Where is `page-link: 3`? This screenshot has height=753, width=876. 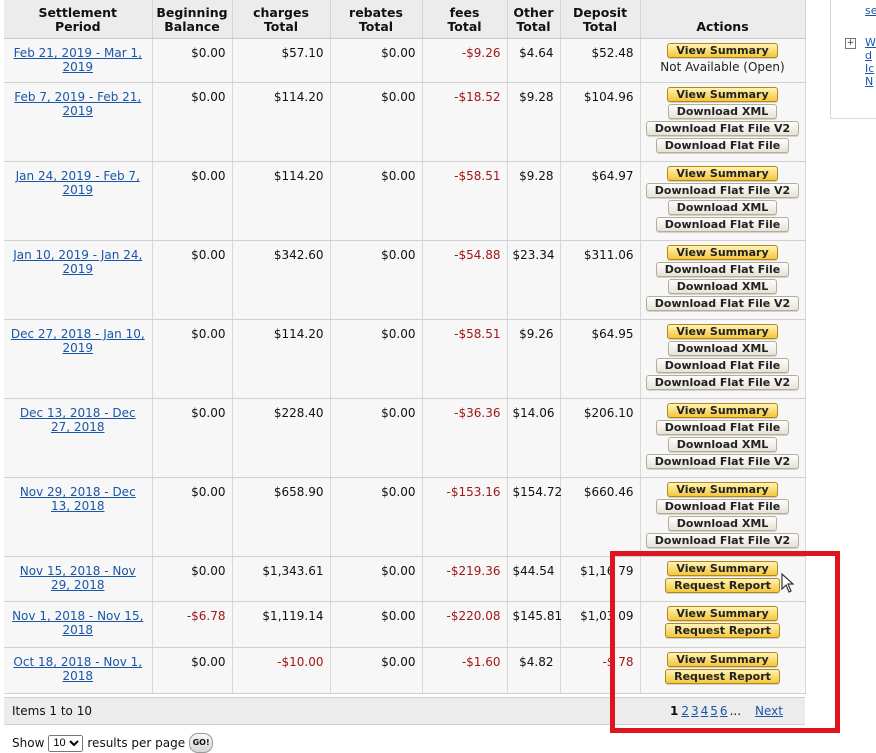
page-link: 3 is located at coordinates (695, 711).